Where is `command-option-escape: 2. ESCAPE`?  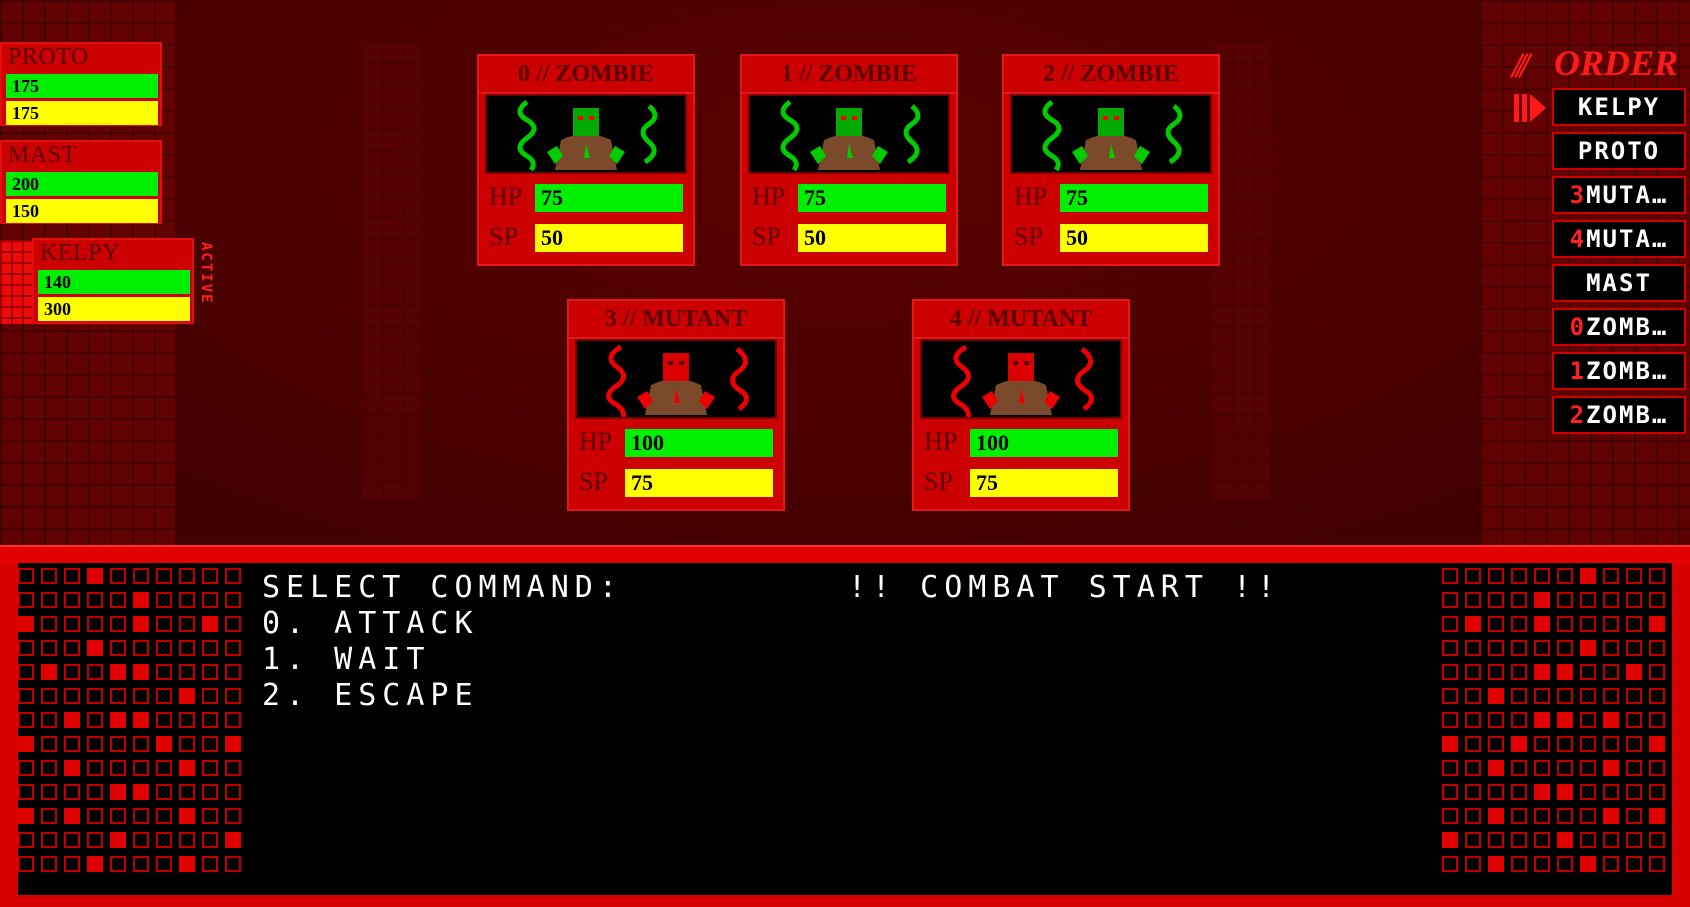
command-option-escape: 2. ESCAPE is located at coordinates (370, 695).